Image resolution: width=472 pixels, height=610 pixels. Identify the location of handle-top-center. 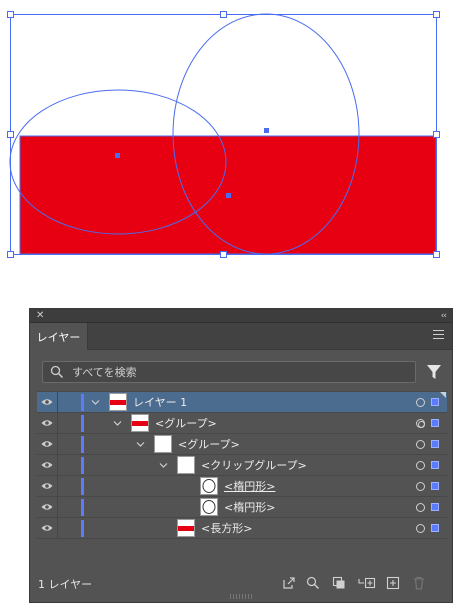
(223, 14).